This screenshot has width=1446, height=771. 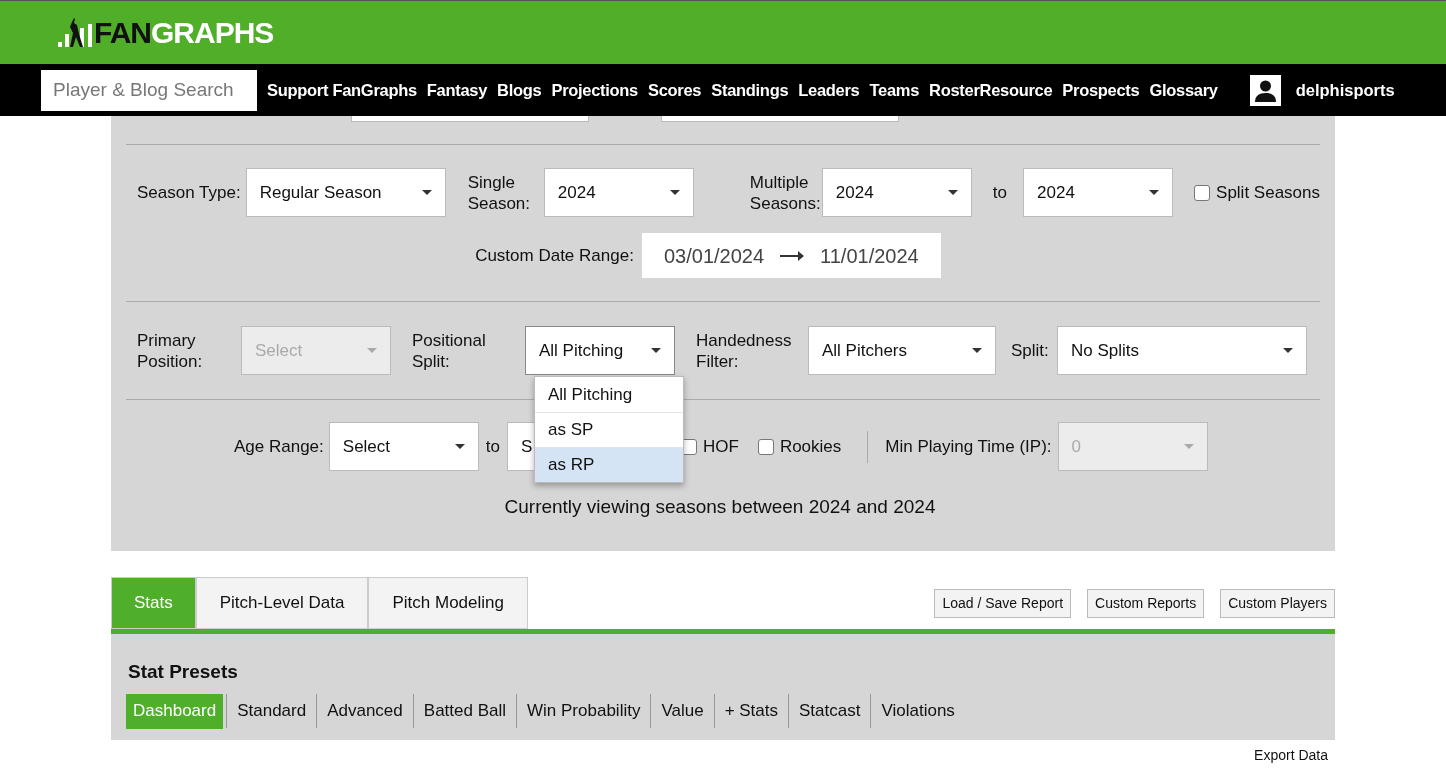 What do you see at coordinates (554, 255) in the screenshot?
I see `field-label: Custom Date Range:` at bounding box center [554, 255].